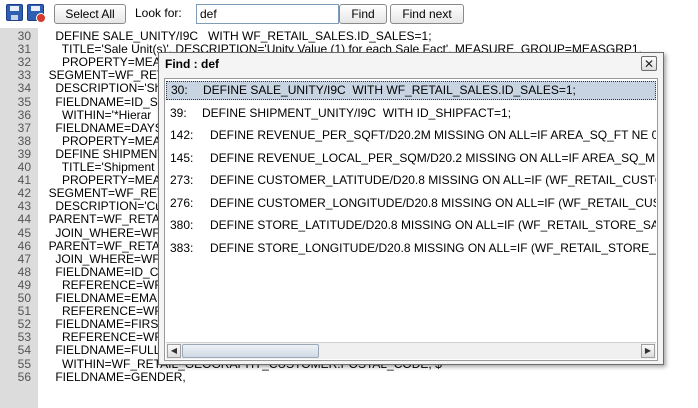  I want to click on code-text: FIELDNAME=DAYS, so click(102, 127).